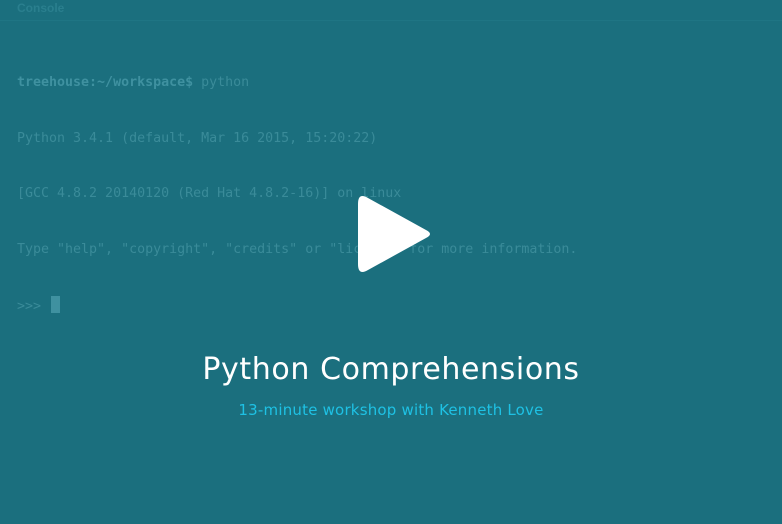  Describe the element at coordinates (391, 369) in the screenshot. I see `video-title: Python Comprehensions` at that location.